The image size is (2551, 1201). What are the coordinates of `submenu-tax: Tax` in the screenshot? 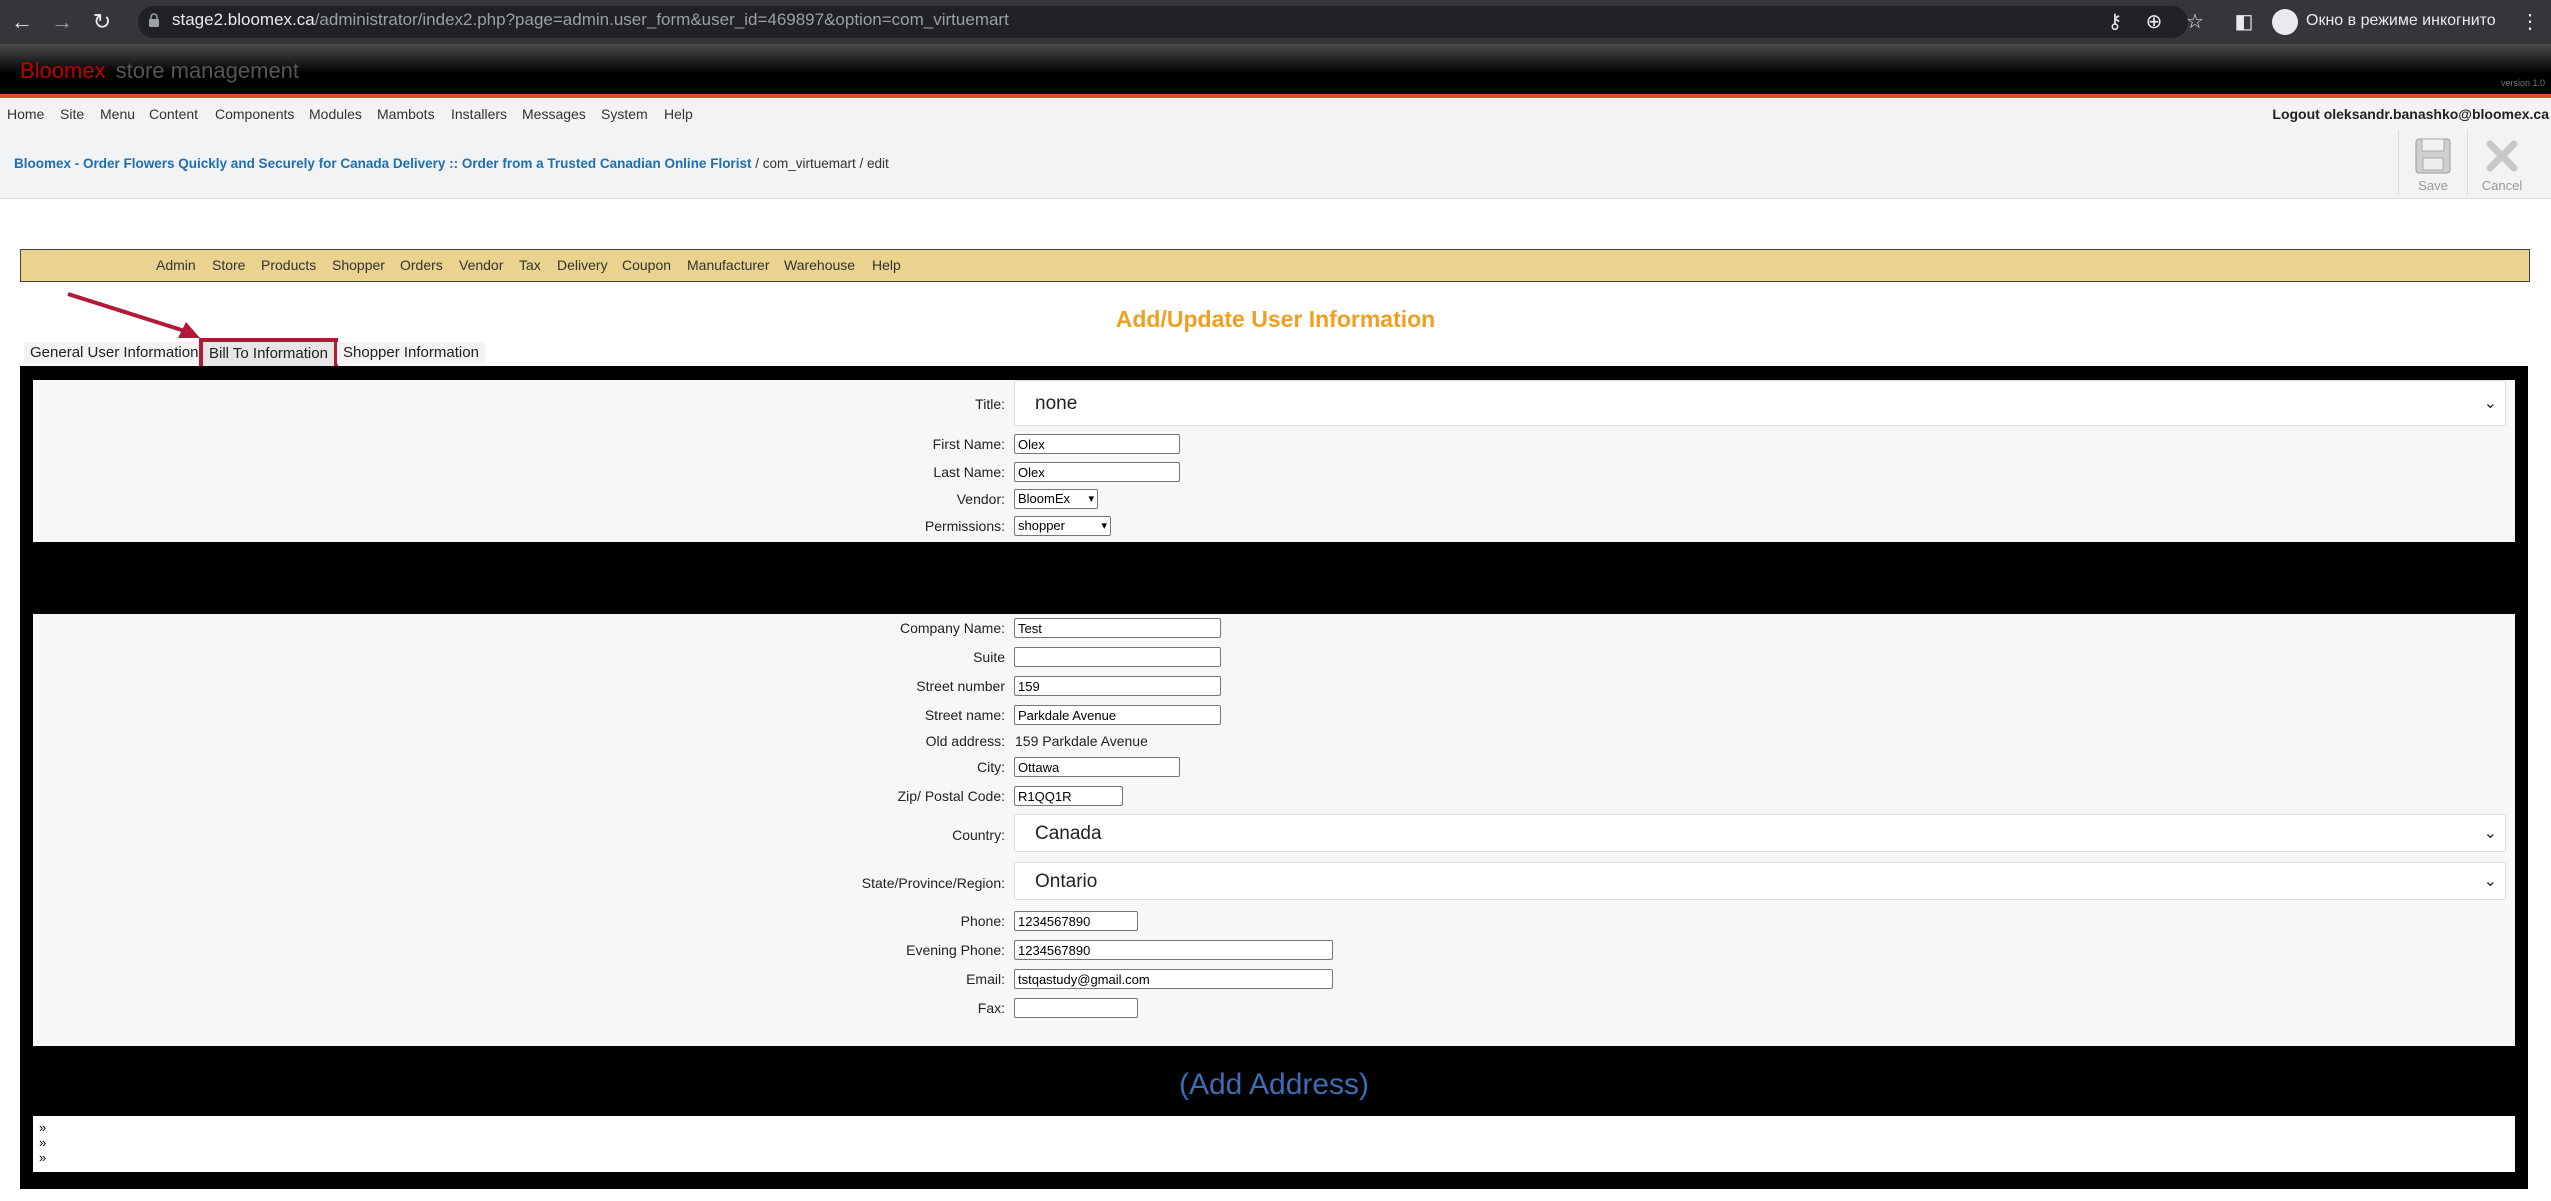 It's located at (530, 265).